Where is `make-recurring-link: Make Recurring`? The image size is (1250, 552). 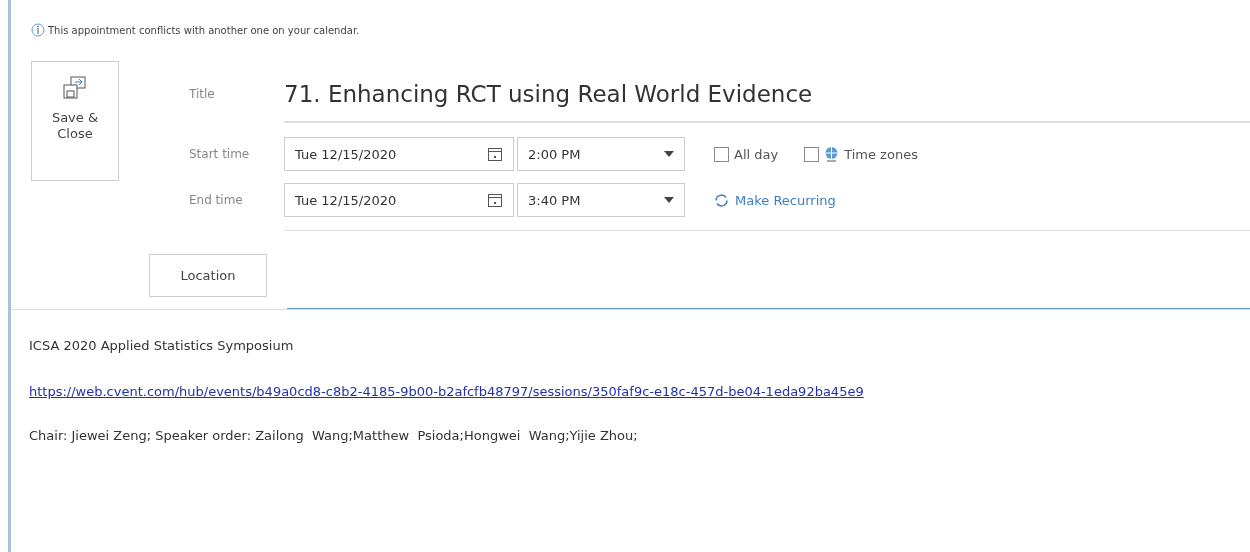
make-recurring-link: Make Recurring is located at coordinates (775, 200).